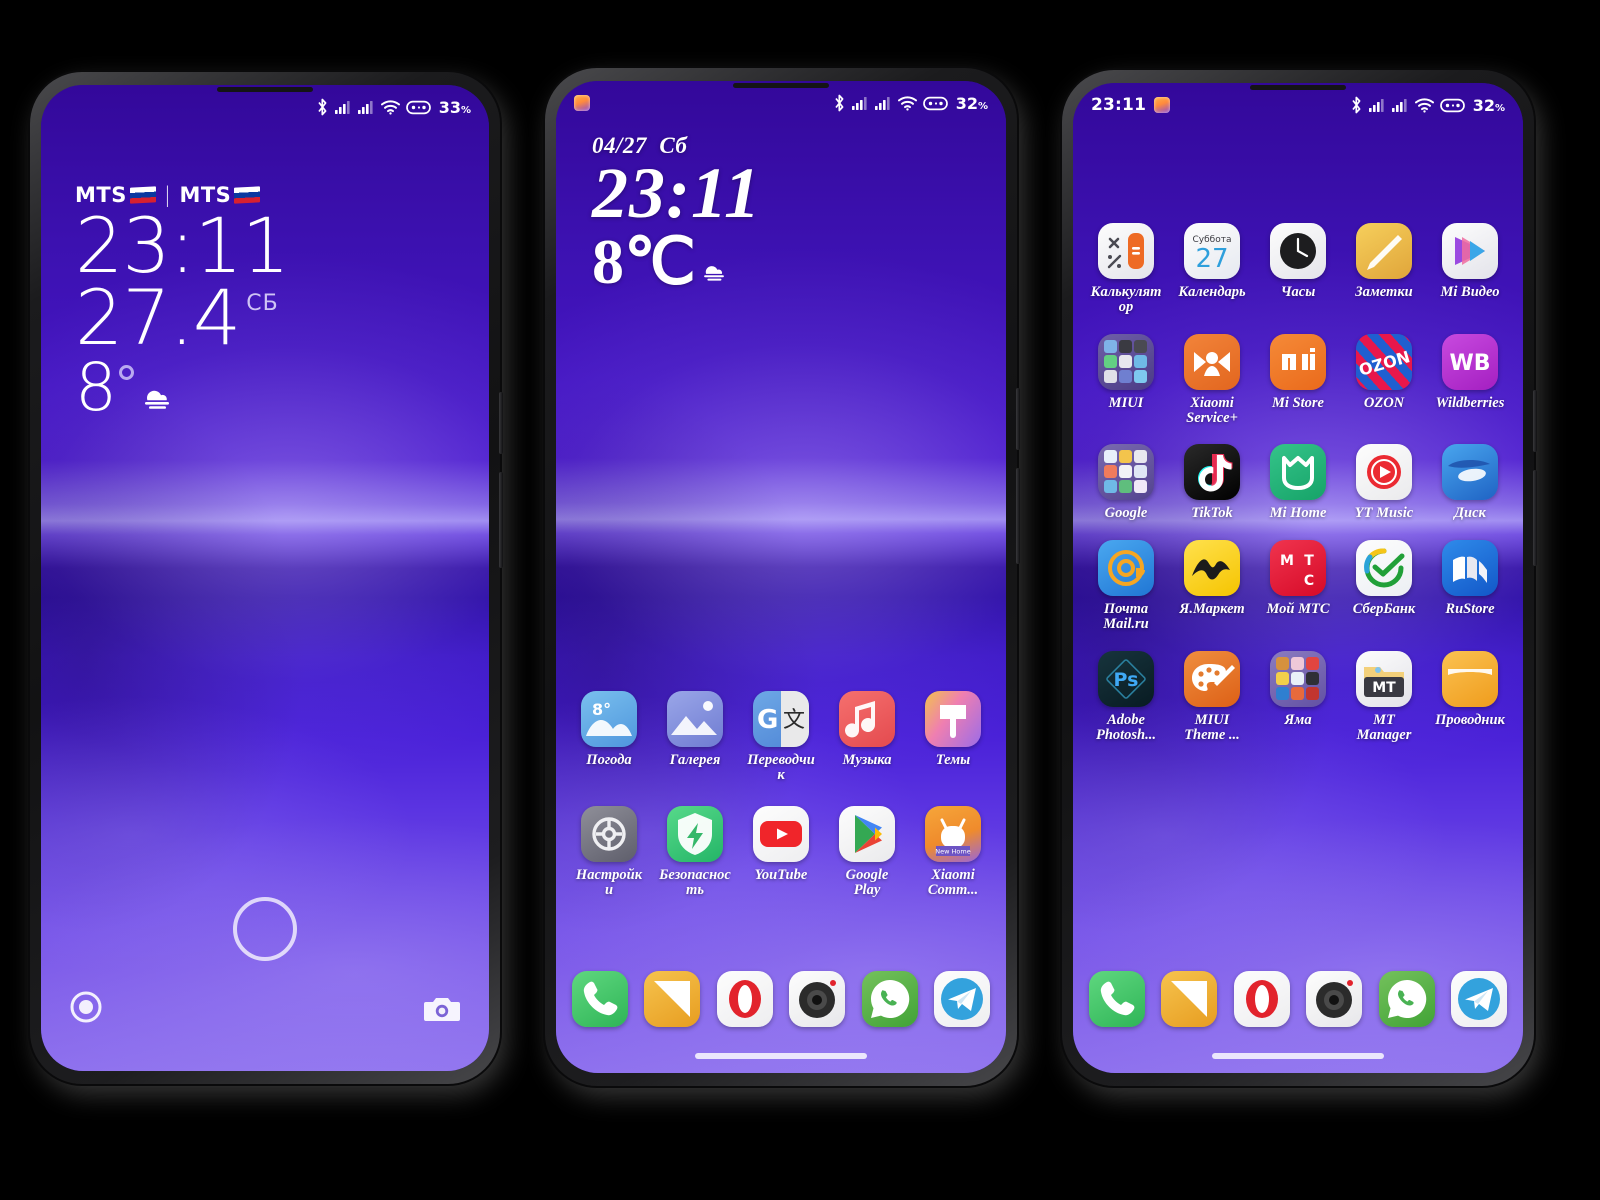 The width and height of the screenshot is (1600, 1200). What do you see at coordinates (781, 768) in the screenshot?
I see `app-label: Переводчик` at bounding box center [781, 768].